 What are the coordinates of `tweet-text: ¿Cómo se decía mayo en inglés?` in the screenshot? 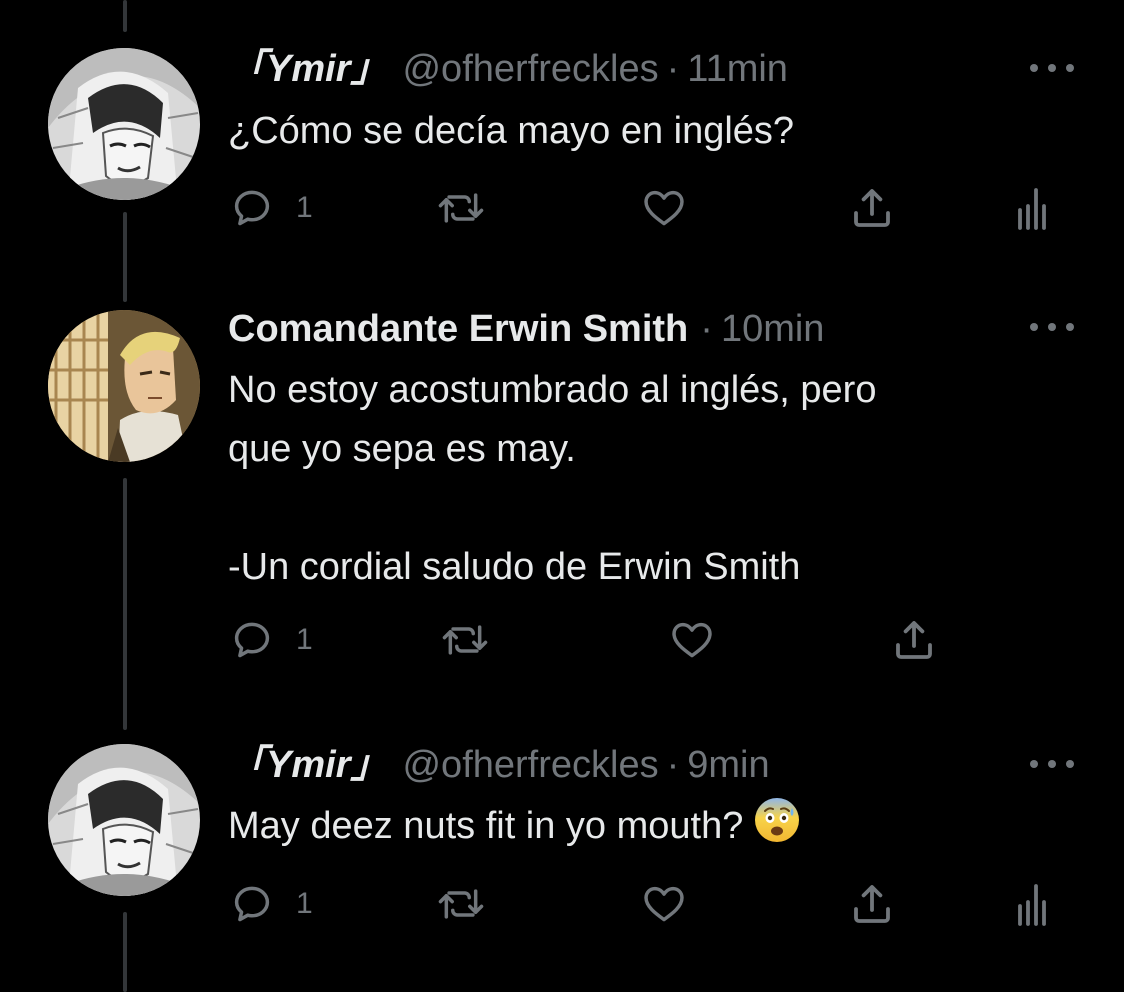 It's located at (511, 131).